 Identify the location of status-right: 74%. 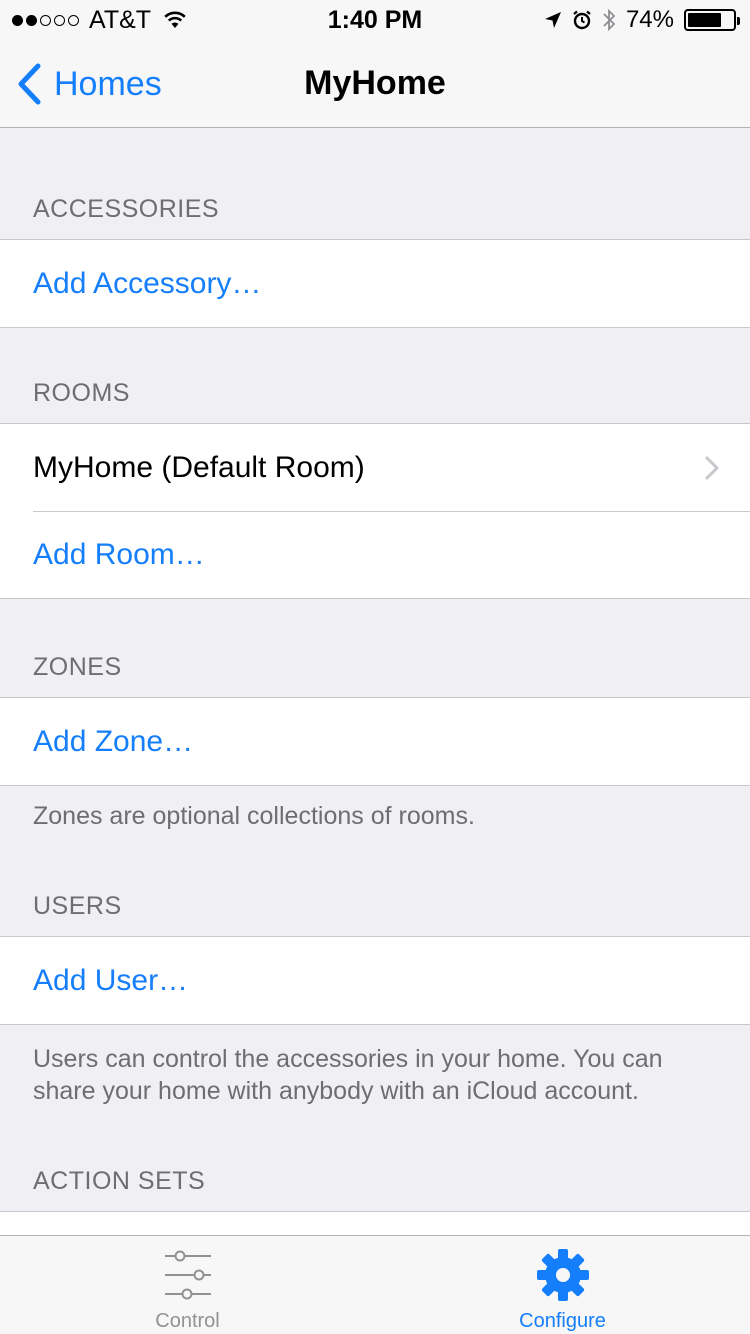
(642, 20).